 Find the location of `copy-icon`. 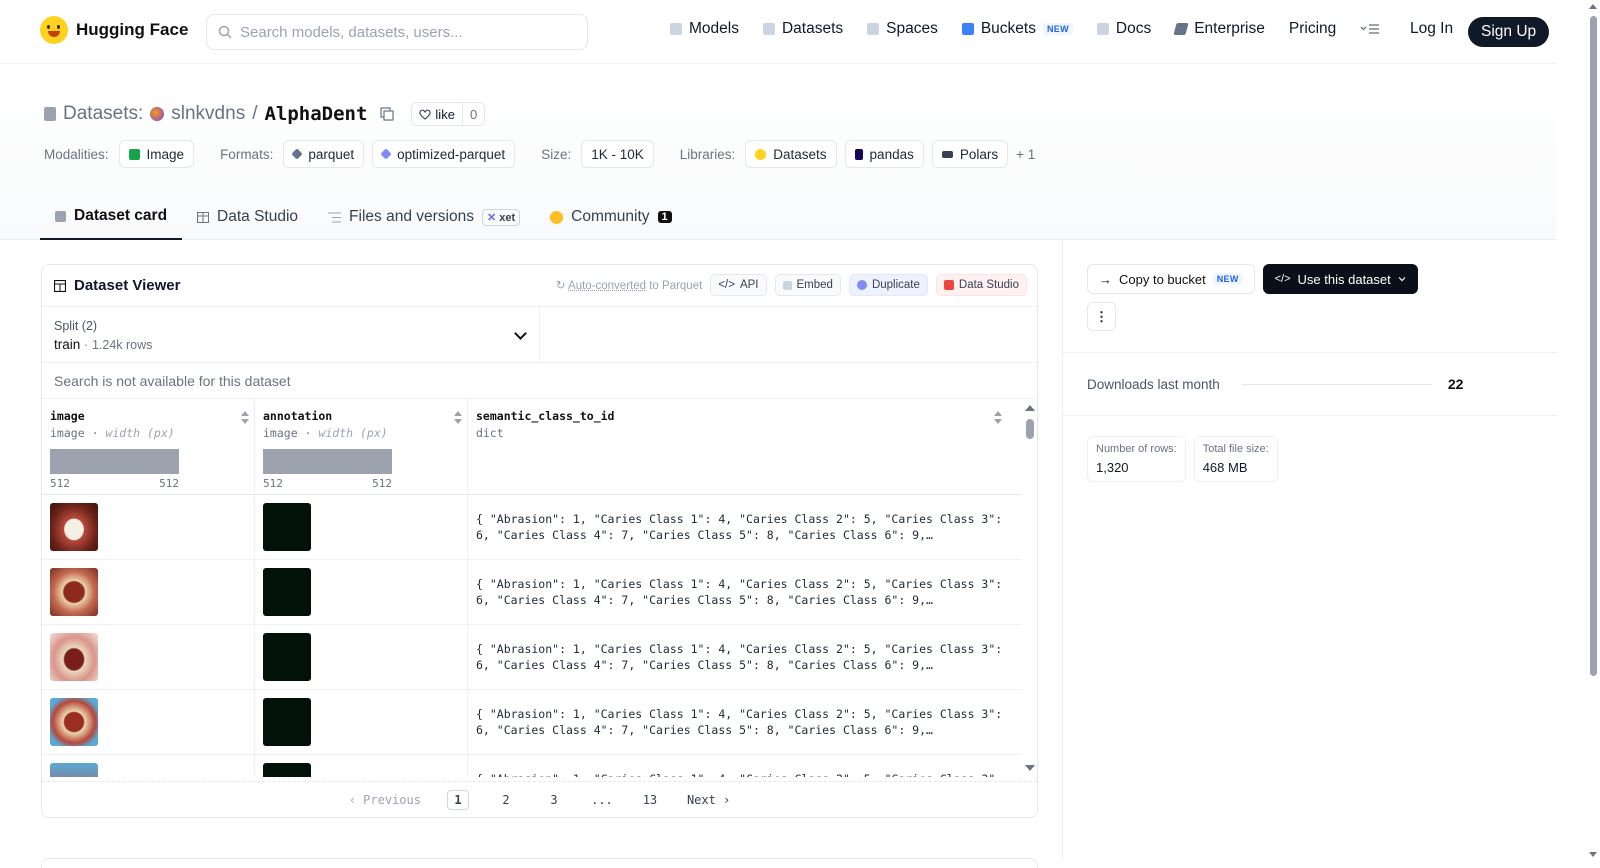

copy-icon is located at coordinates (387, 114).